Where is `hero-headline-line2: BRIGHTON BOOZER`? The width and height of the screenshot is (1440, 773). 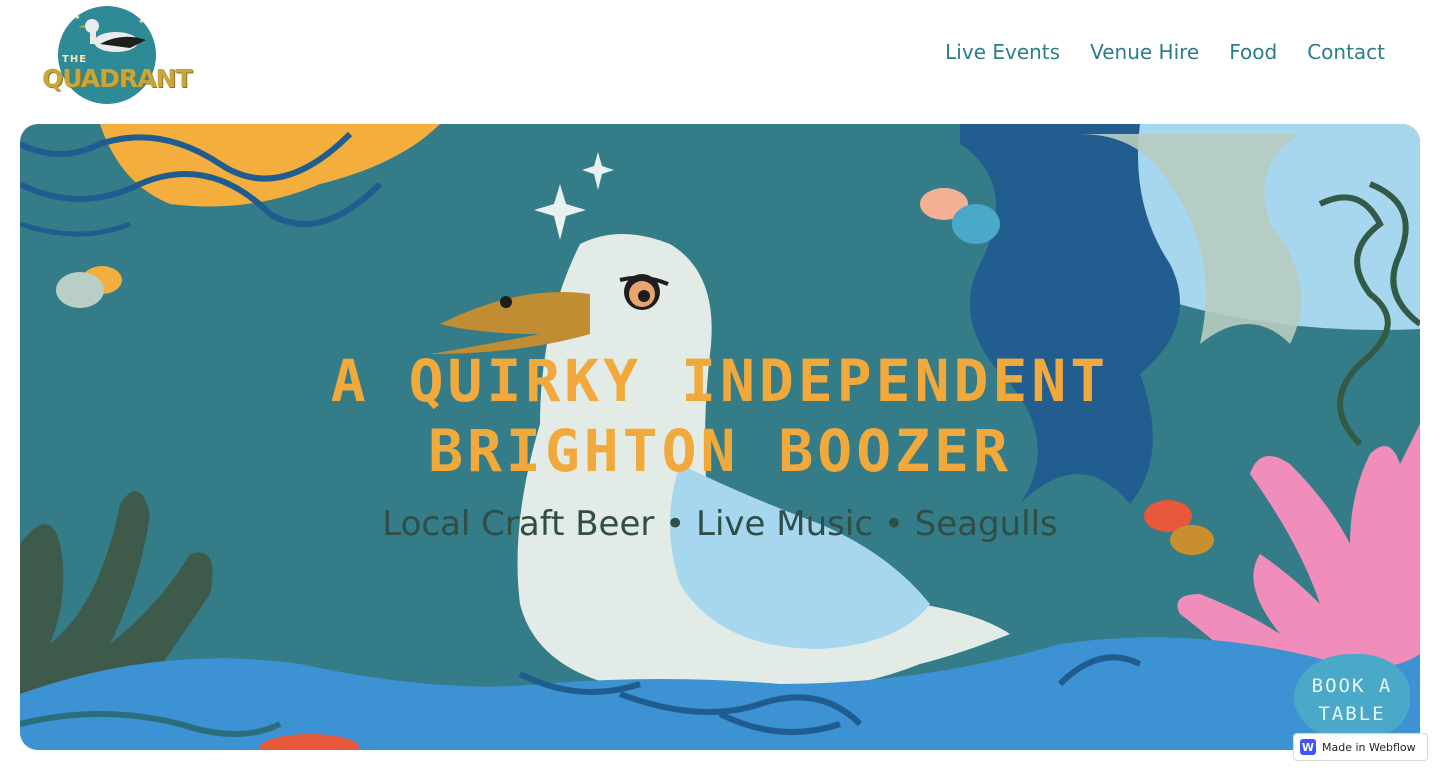 hero-headline-line2: BRIGHTON BOOZER is located at coordinates (720, 451).